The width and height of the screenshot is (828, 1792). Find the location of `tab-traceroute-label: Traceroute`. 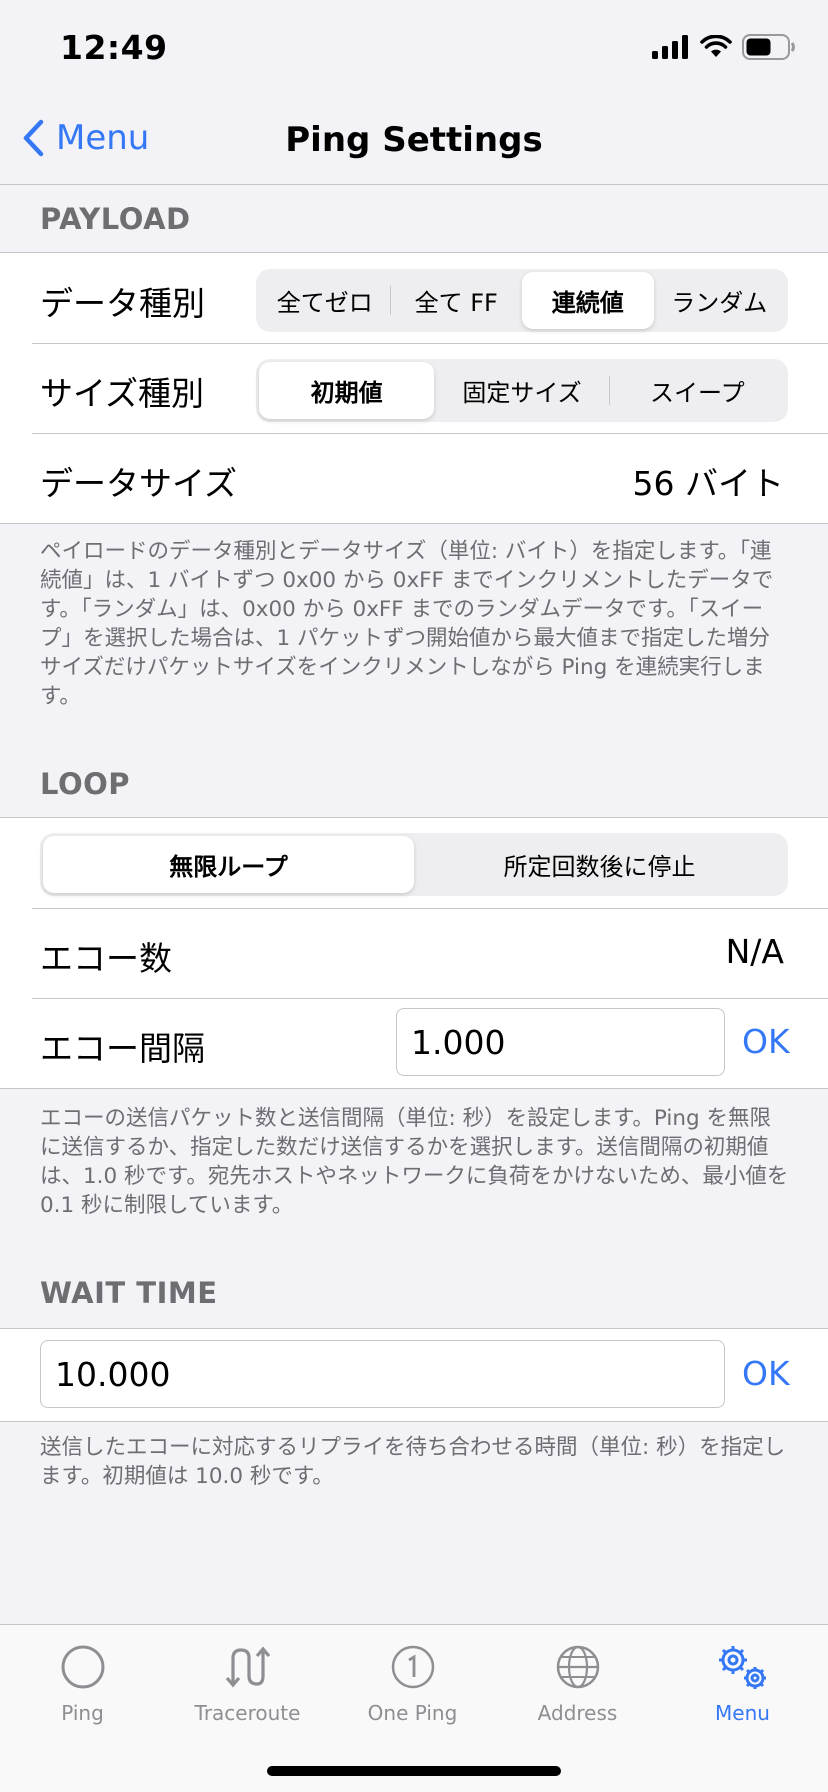

tab-traceroute-label: Traceroute is located at coordinates (247, 1713).